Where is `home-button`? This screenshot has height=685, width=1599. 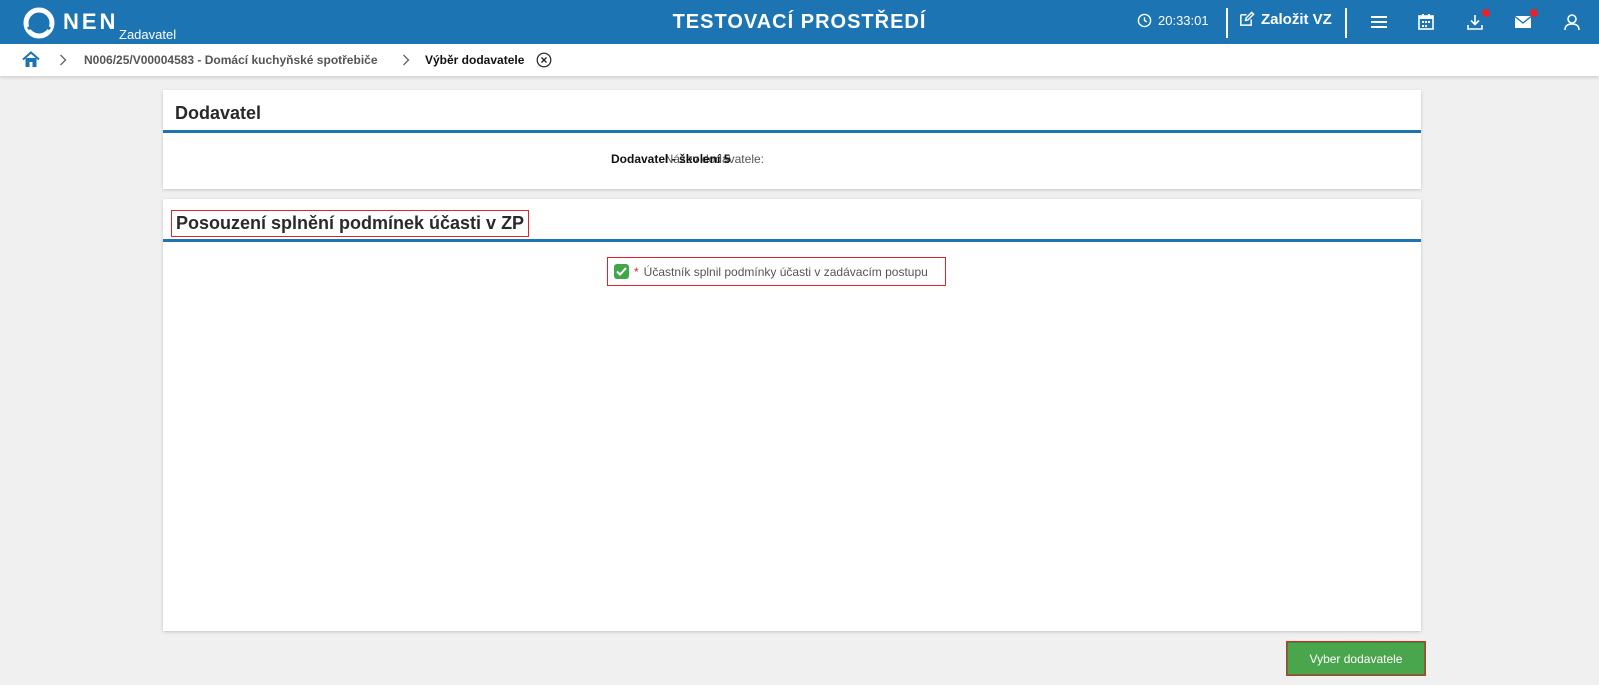
home-button is located at coordinates (31, 62).